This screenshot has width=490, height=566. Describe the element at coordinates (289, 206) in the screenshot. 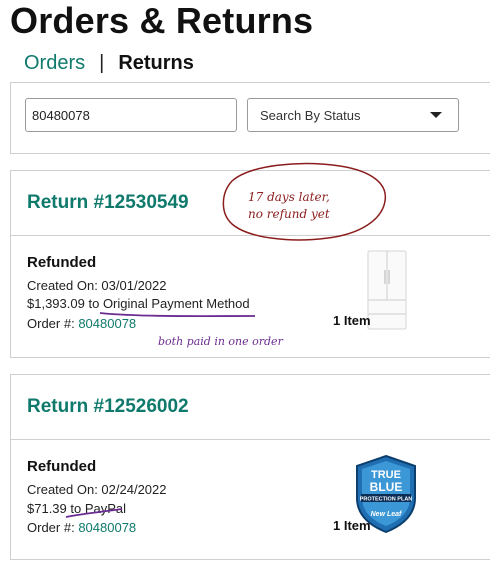

I see `annotation-bubble-text: 17 days later, no refund yet` at that location.